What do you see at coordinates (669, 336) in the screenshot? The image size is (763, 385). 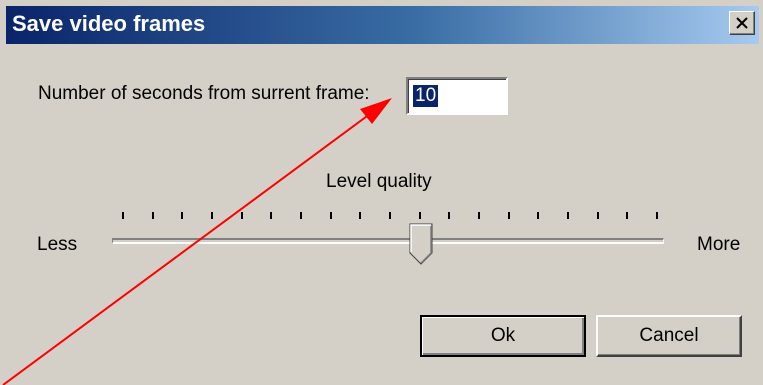 I see `cancel-button: Cancel` at bounding box center [669, 336].